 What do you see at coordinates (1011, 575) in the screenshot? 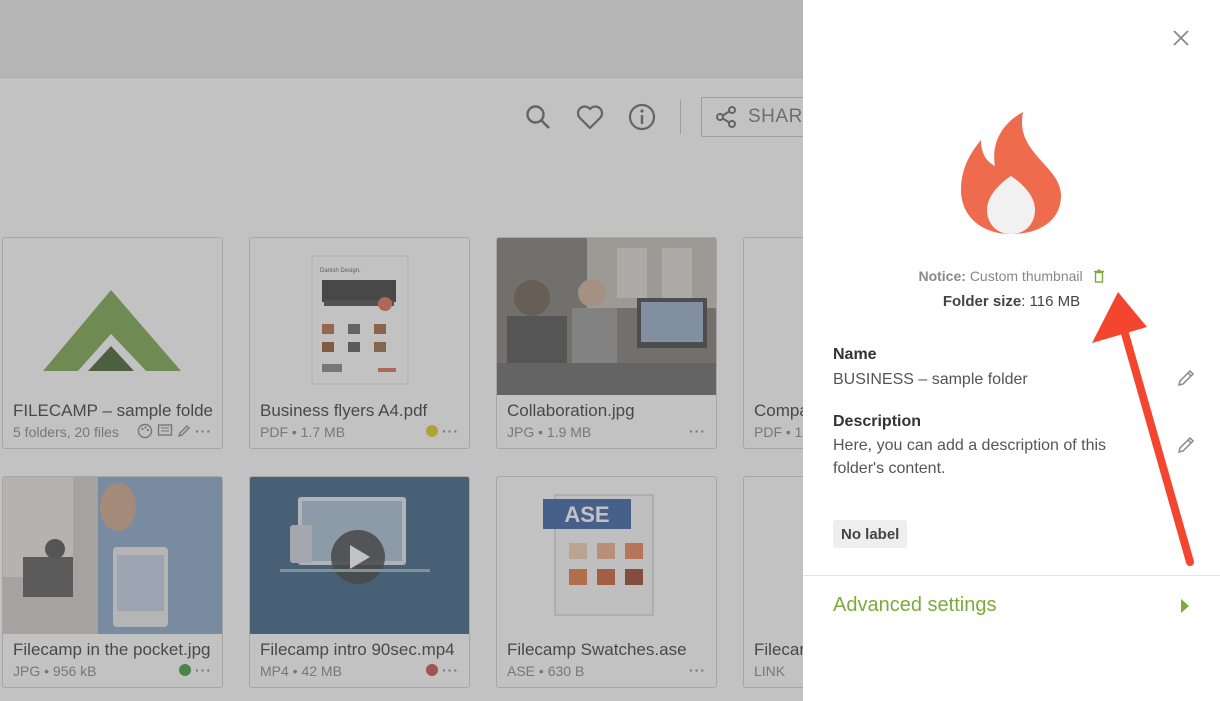
I see `divider` at bounding box center [1011, 575].